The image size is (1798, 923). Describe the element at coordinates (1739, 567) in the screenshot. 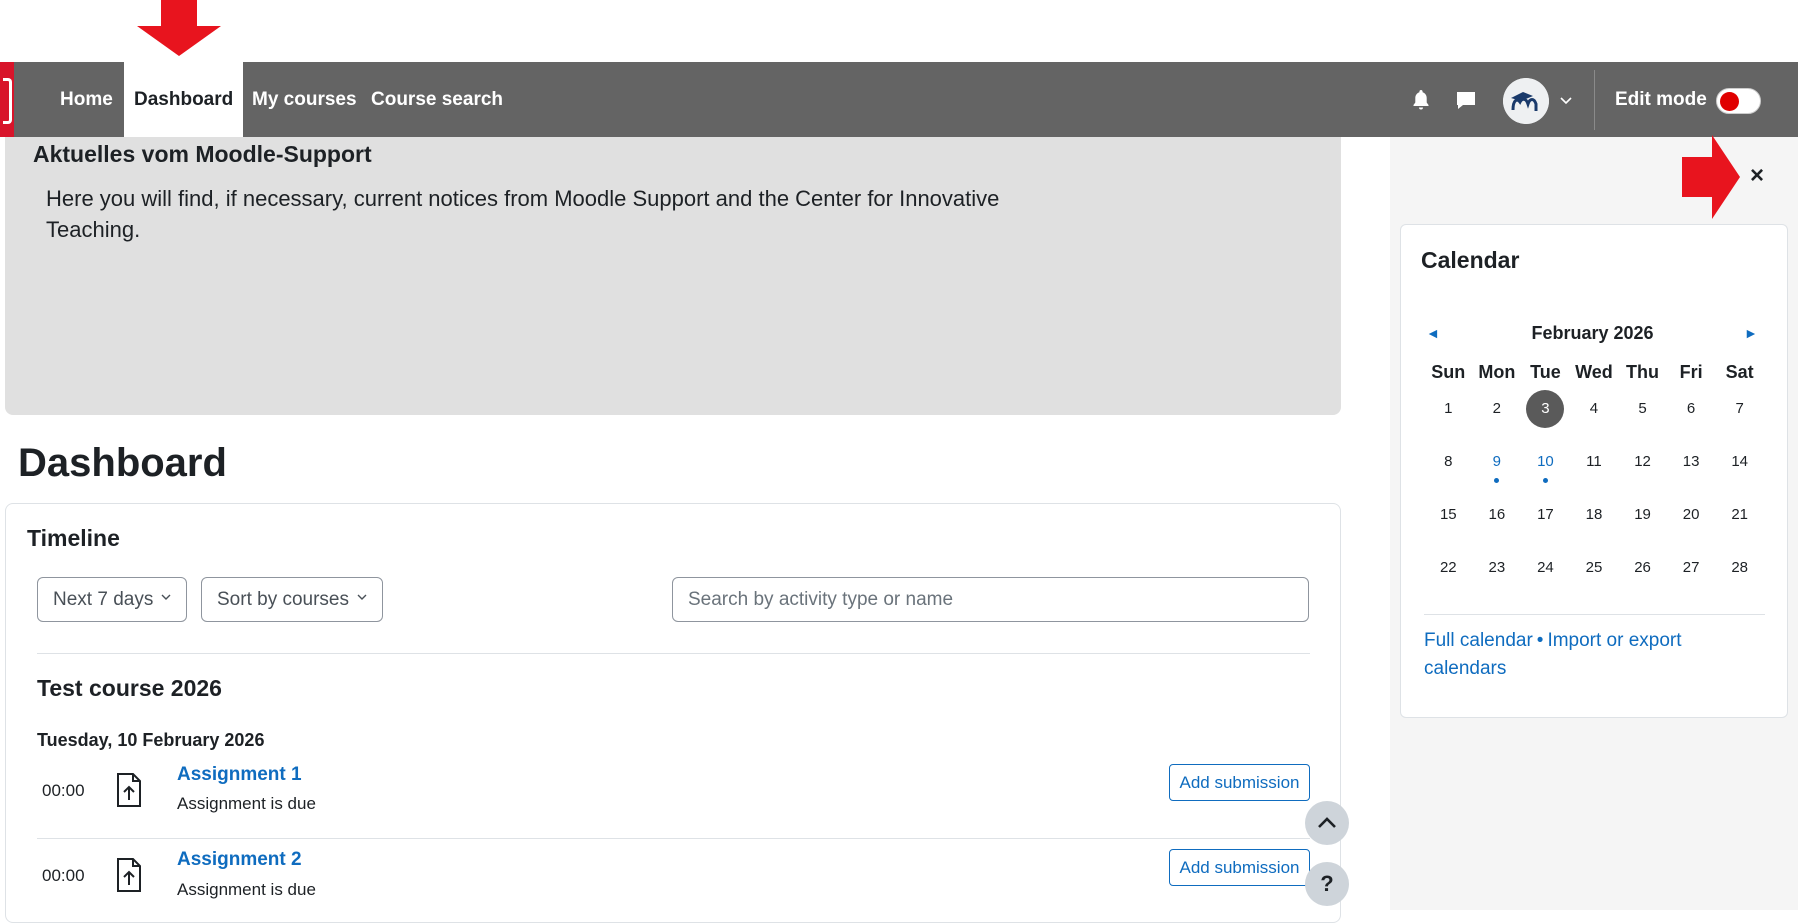

I see `calendar-day-number: 28` at that location.